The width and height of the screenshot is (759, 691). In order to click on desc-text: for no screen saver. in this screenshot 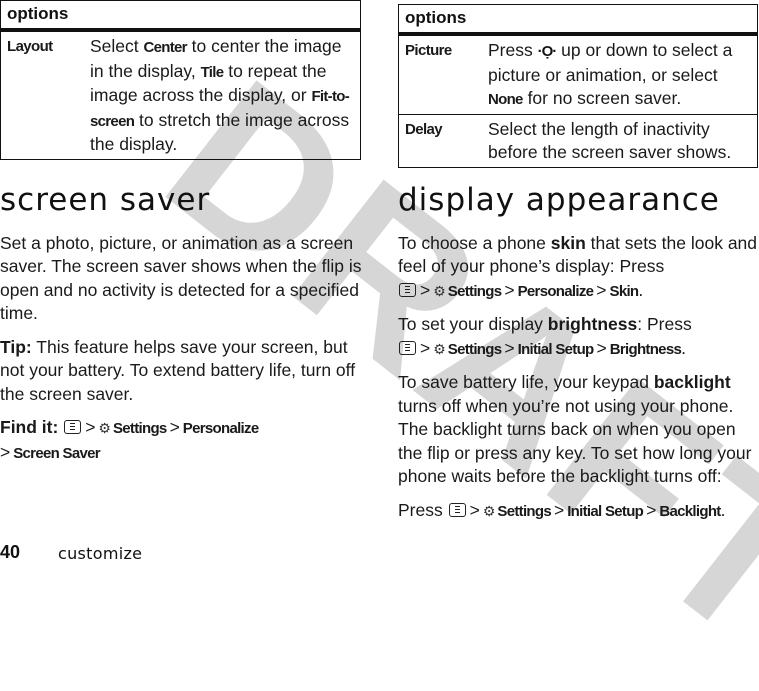, I will do `click(602, 98)`.